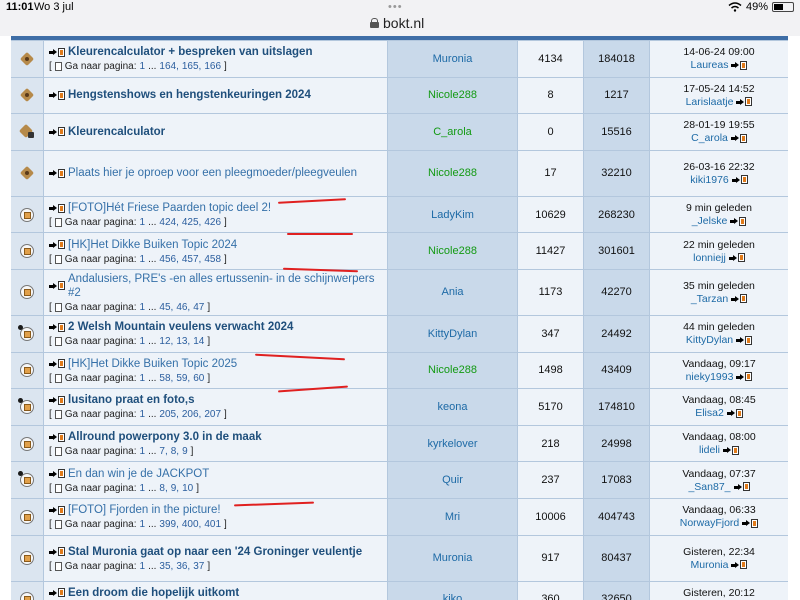 The image size is (800, 600). Describe the element at coordinates (168, 414) in the screenshot. I see `page-link: 205,` at that location.